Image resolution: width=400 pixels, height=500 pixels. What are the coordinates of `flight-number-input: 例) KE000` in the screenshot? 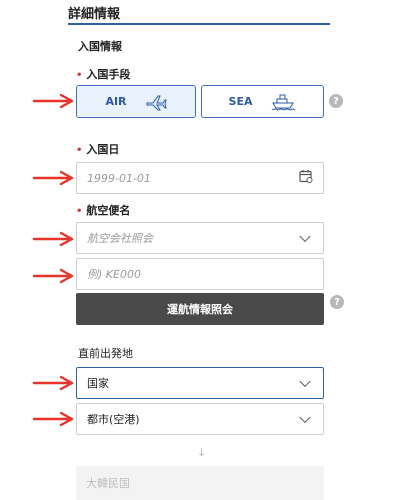 It's located at (200, 274).